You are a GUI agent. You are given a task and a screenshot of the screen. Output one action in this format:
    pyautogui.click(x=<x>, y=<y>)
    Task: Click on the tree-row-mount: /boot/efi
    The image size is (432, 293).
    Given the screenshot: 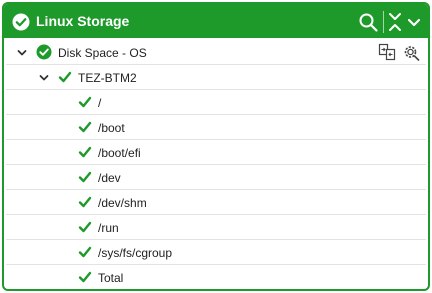 What is the action you would take?
    pyautogui.click(x=216, y=152)
    